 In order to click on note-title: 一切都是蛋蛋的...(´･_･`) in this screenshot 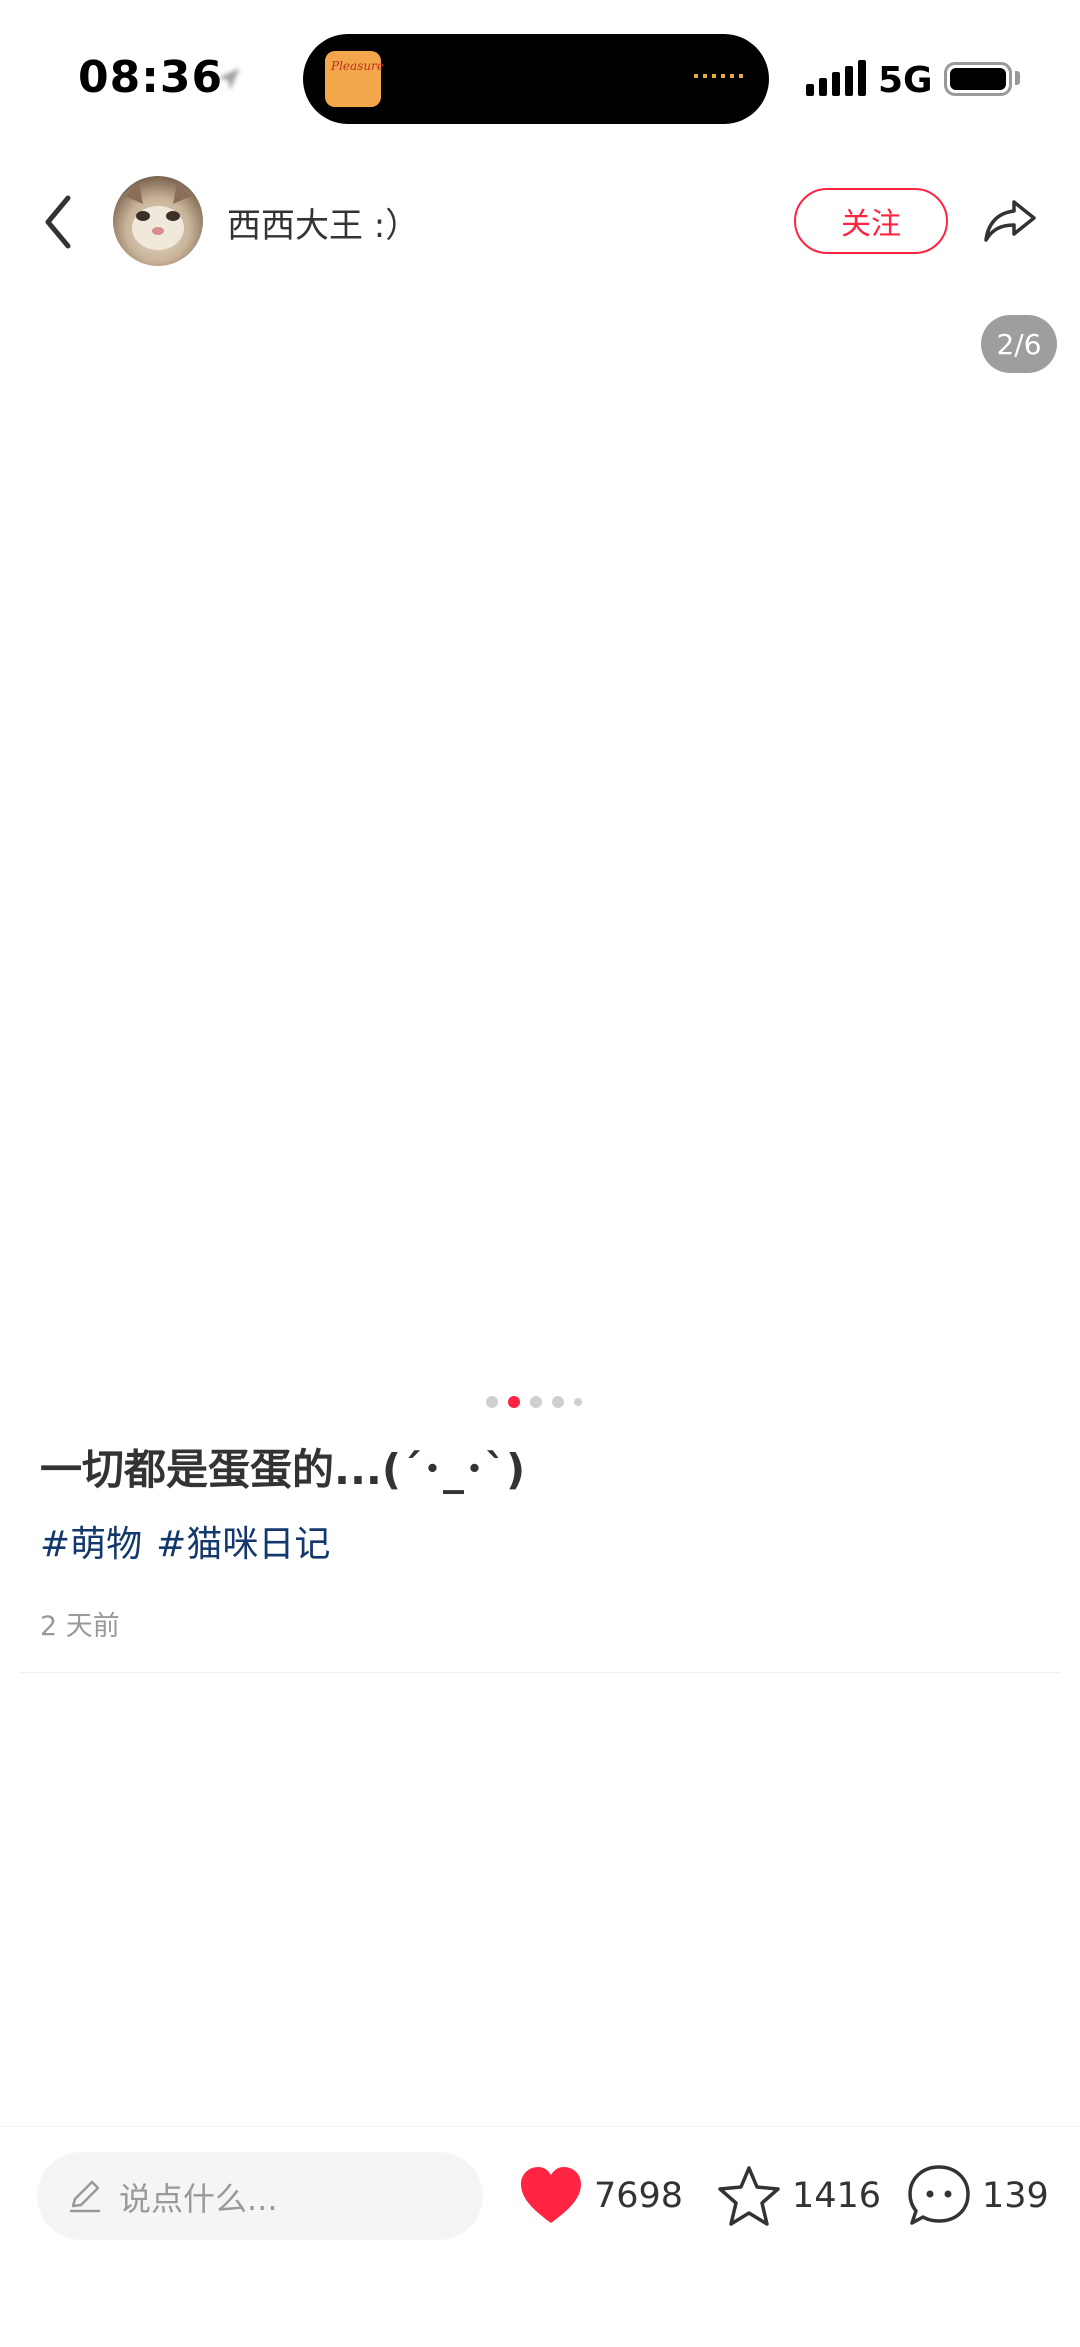, I will do `click(283, 1469)`.